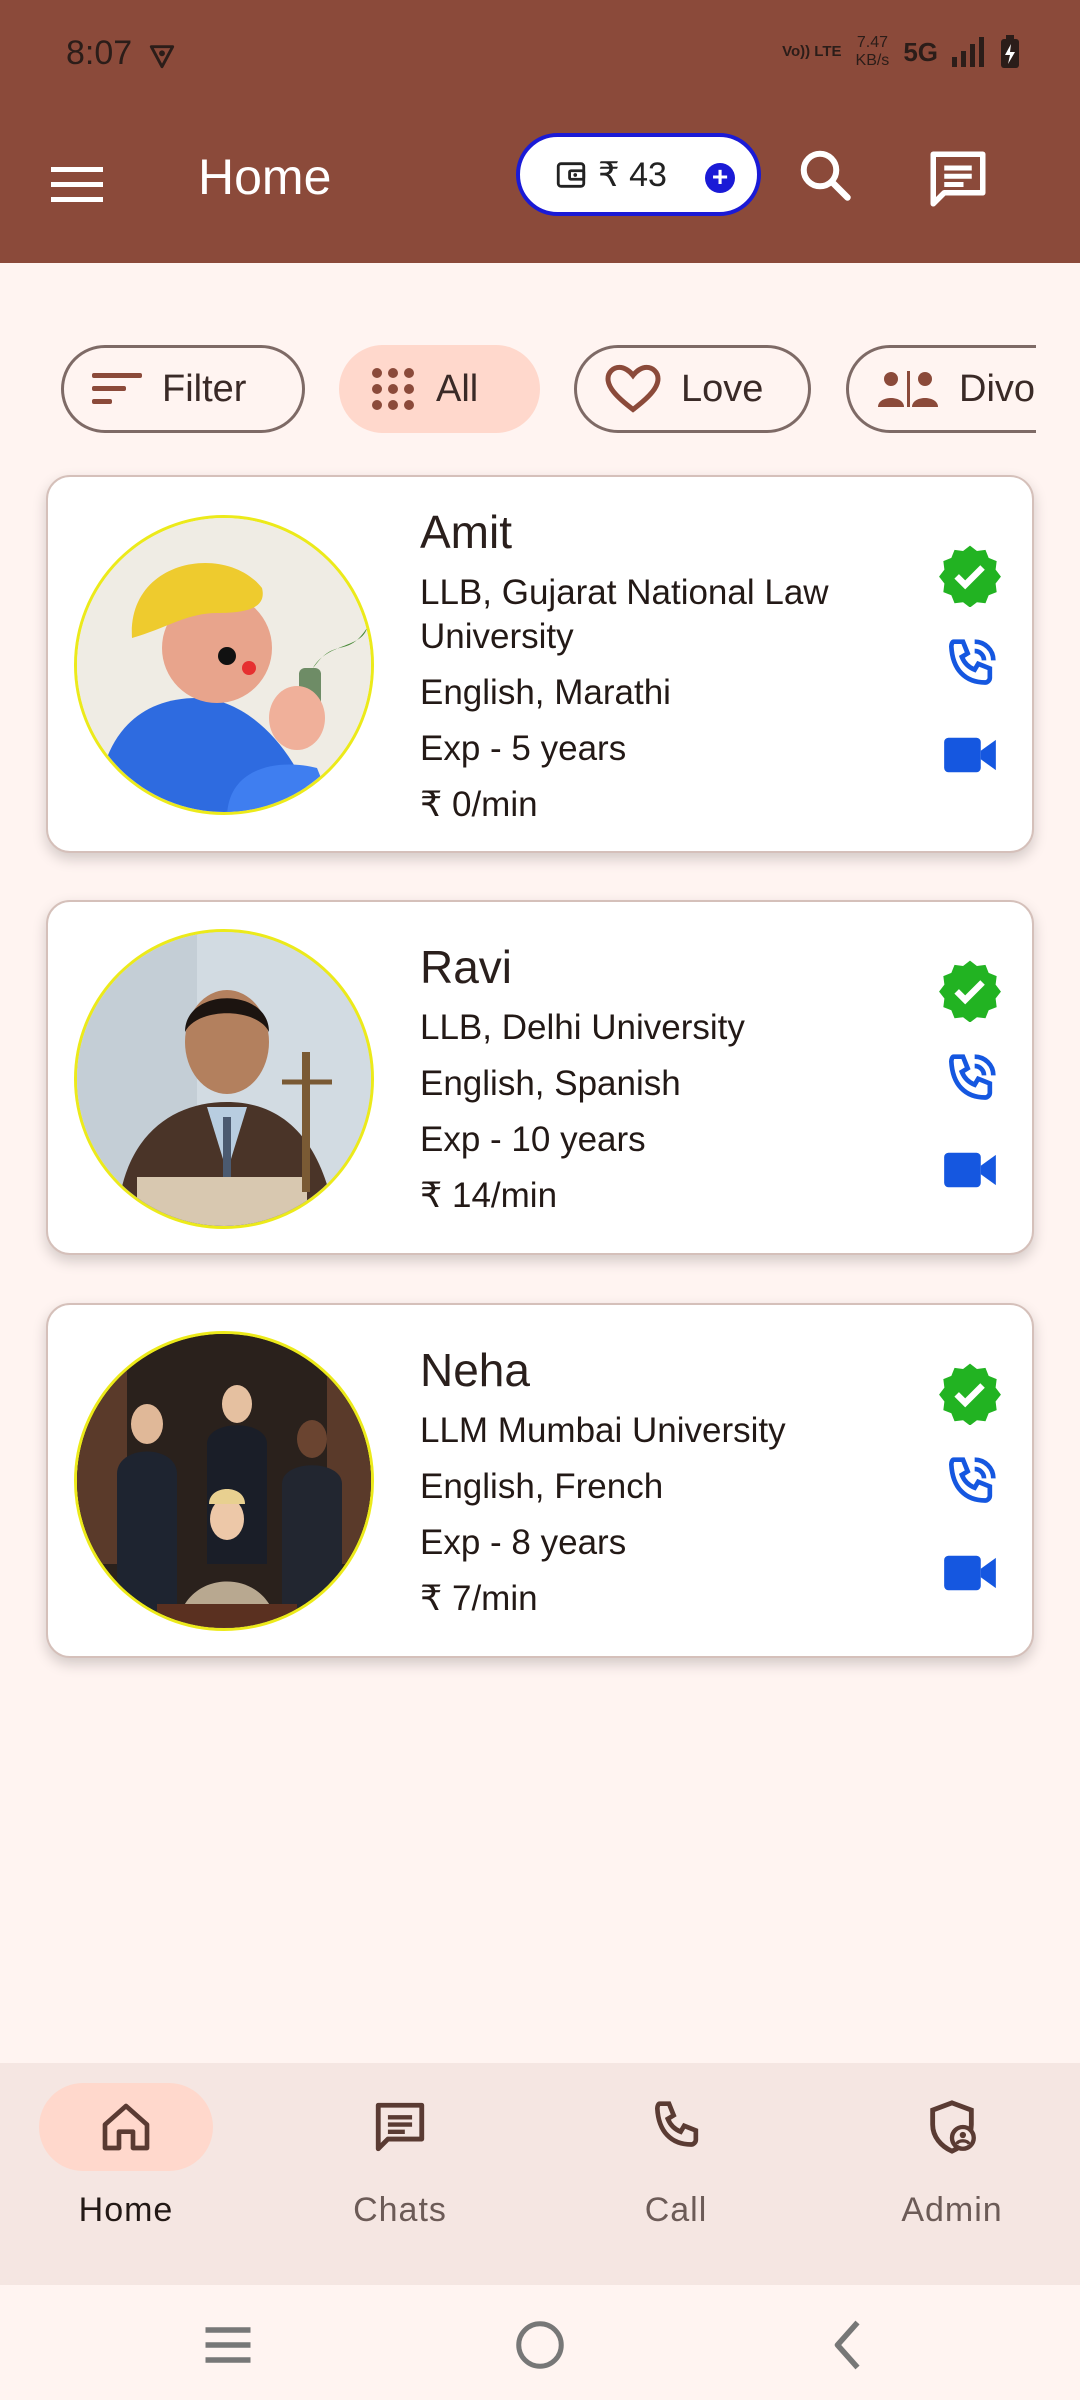  Describe the element at coordinates (523, 748) in the screenshot. I see `lawyer-experience: Exp - 5 years` at that location.